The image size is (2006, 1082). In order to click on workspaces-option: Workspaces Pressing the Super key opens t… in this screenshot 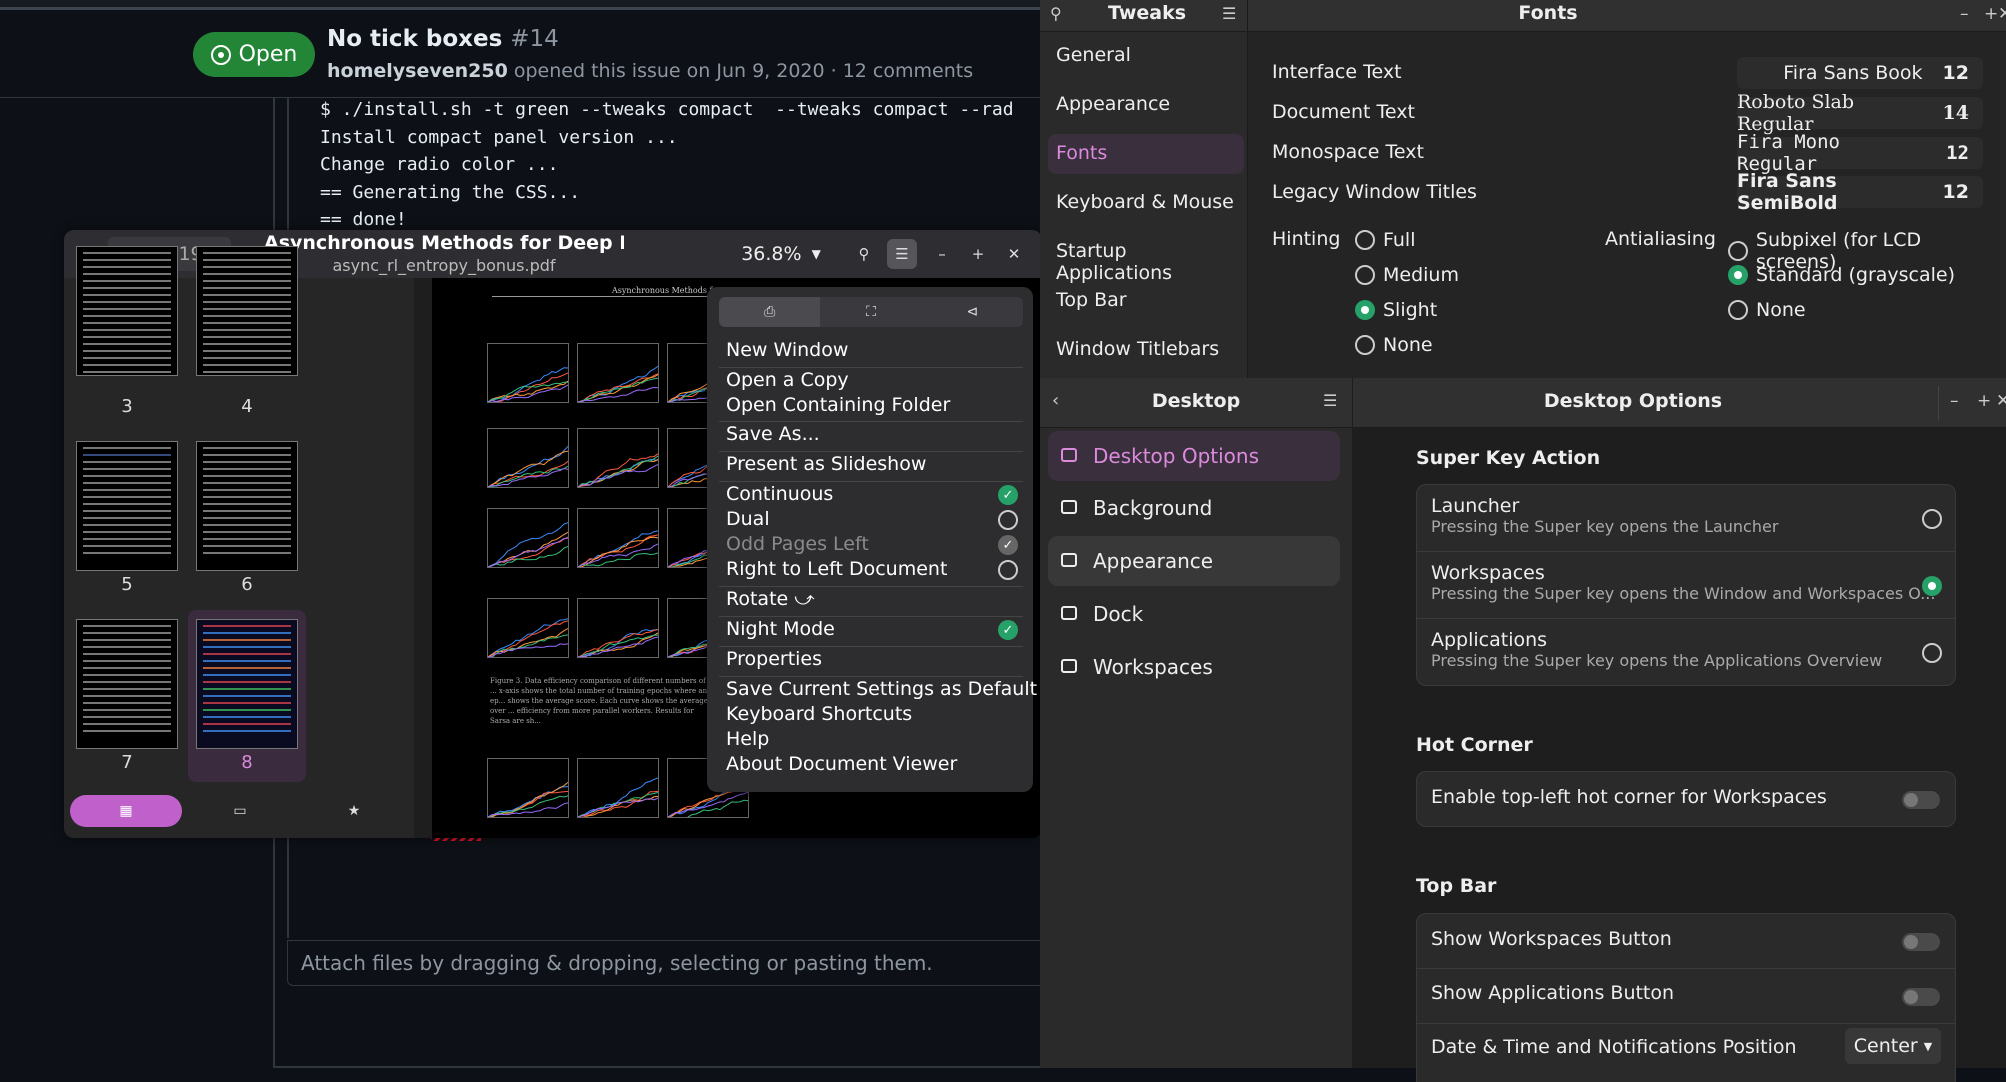, I will do `click(1683, 582)`.